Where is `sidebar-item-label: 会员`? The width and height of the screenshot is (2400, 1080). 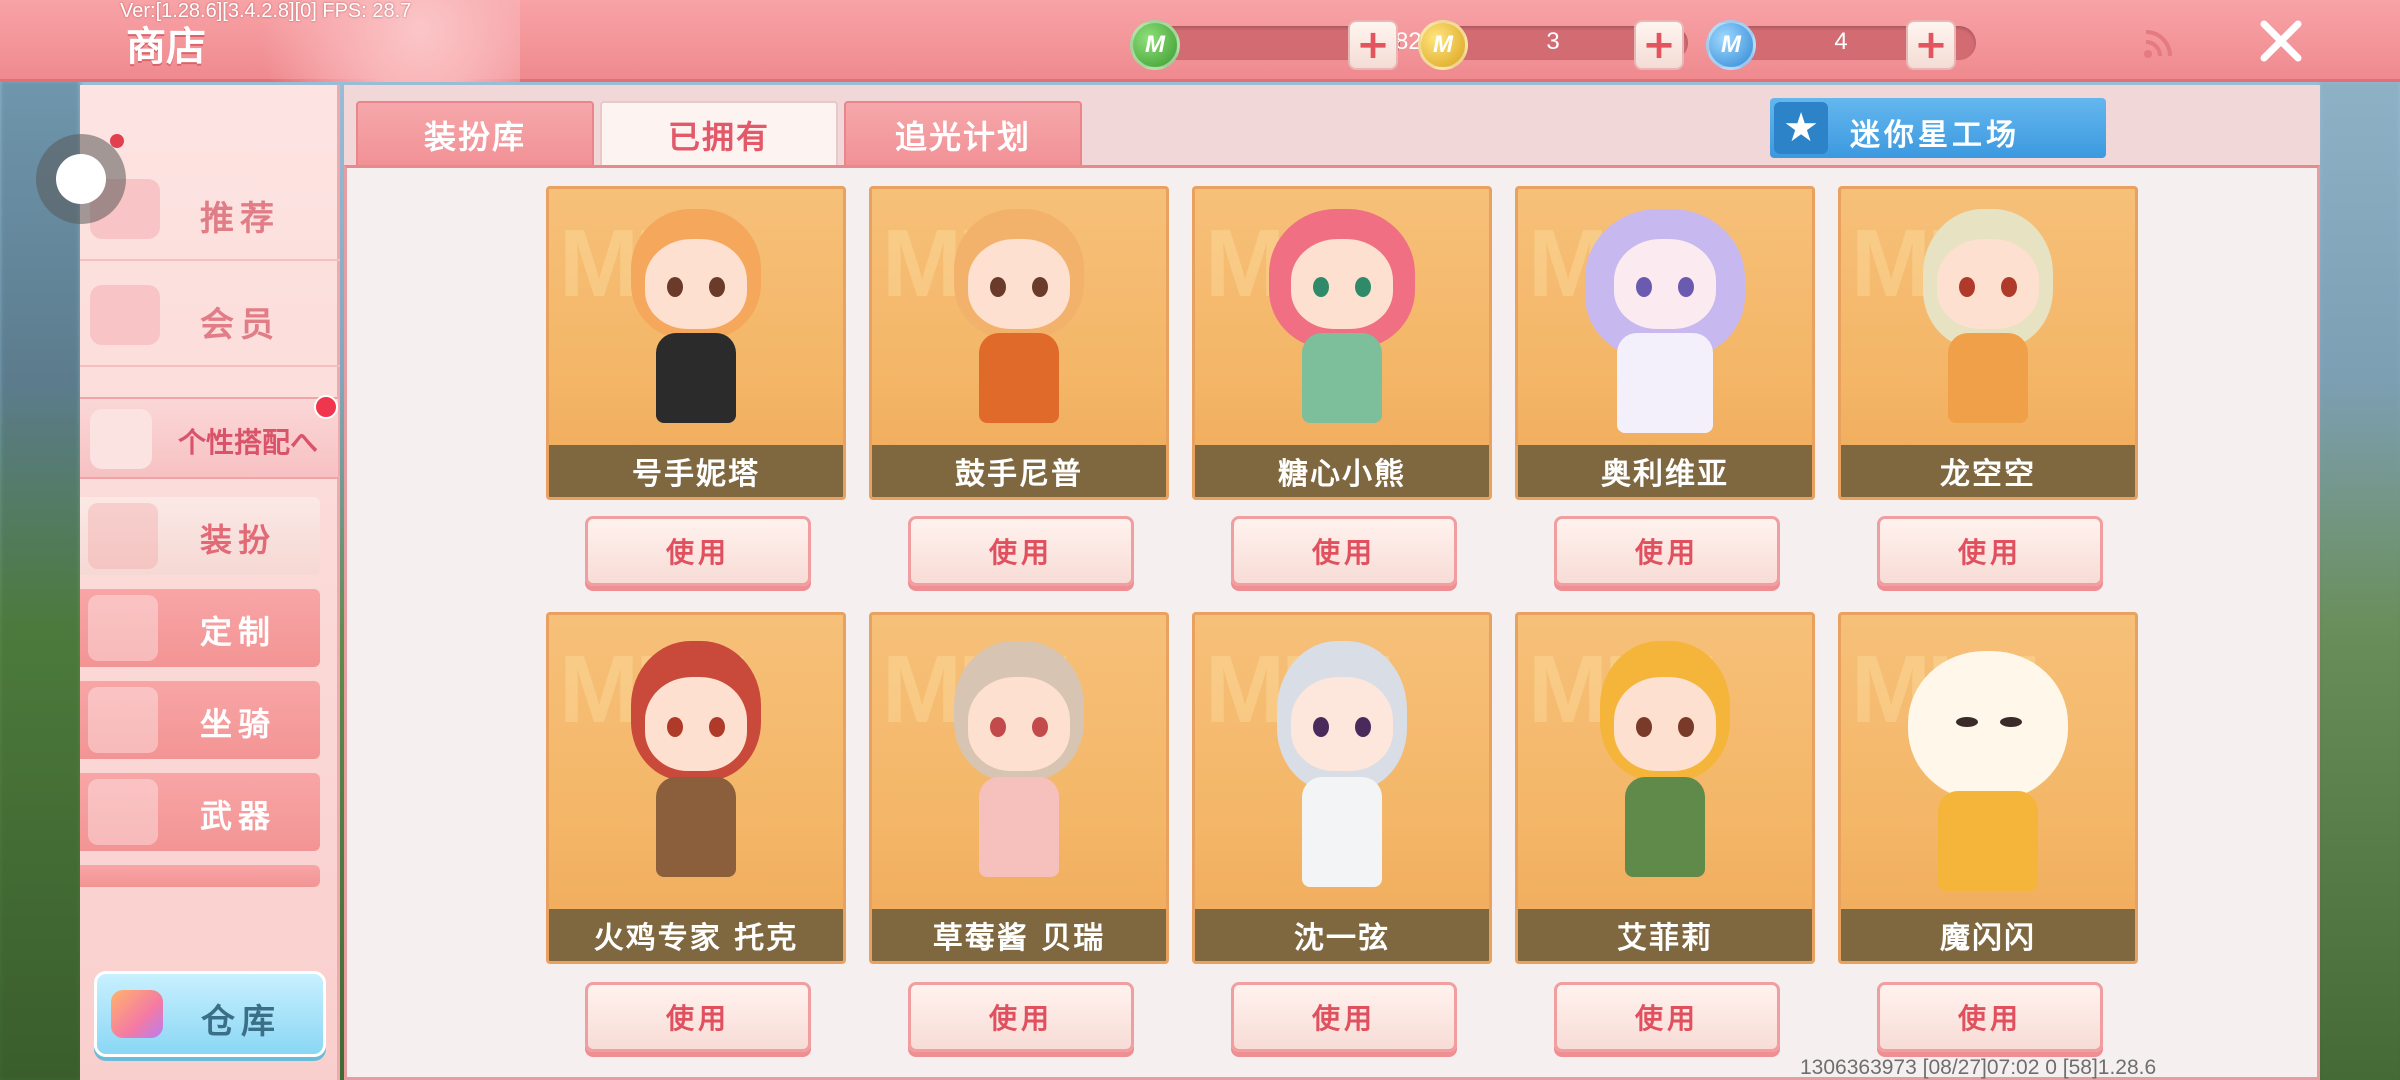
sidebar-item-label: 会员 is located at coordinates (240, 325).